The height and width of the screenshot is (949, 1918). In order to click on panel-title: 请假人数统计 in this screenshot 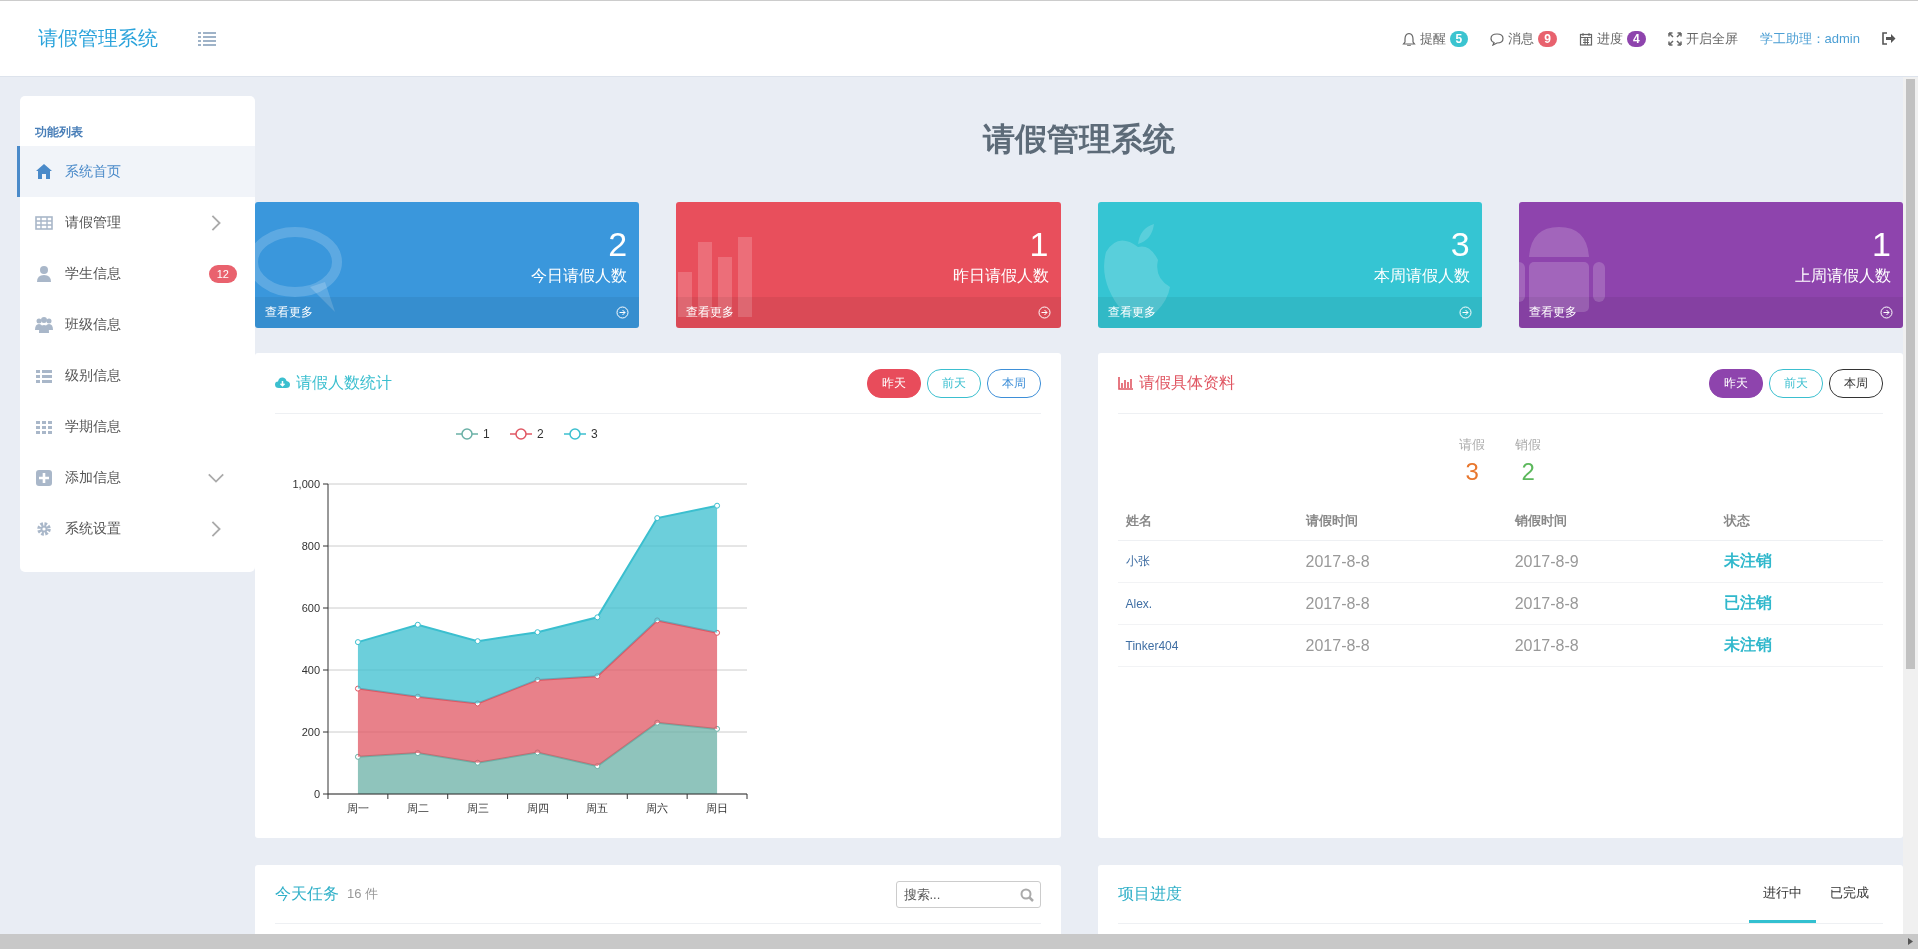, I will do `click(344, 382)`.